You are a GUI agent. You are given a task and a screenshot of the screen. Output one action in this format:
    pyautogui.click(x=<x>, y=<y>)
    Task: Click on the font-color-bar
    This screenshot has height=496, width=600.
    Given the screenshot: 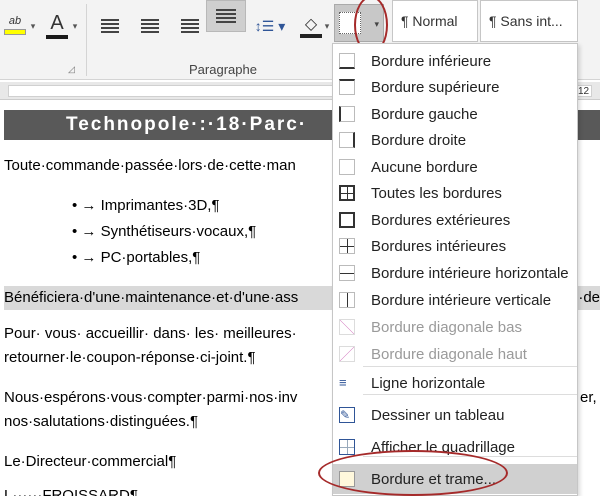 What is the action you would take?
    pyautogui.click(x=57, y=36)
    